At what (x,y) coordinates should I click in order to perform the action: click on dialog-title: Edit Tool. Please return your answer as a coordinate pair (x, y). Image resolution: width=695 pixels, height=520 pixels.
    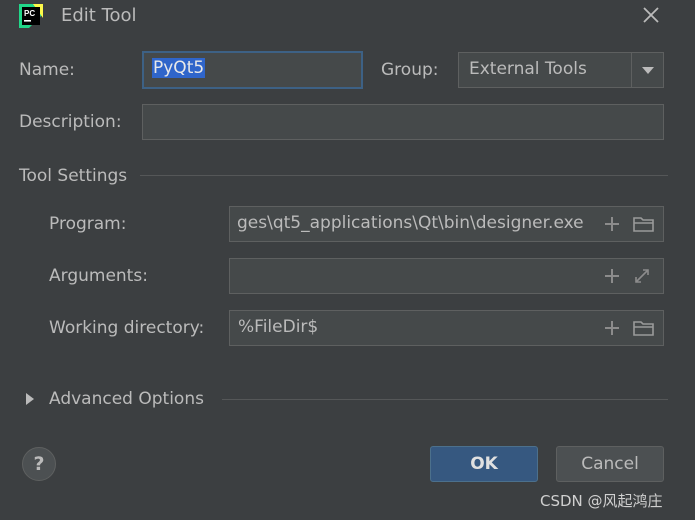
    Looking at the image, I should click on (99, 15).